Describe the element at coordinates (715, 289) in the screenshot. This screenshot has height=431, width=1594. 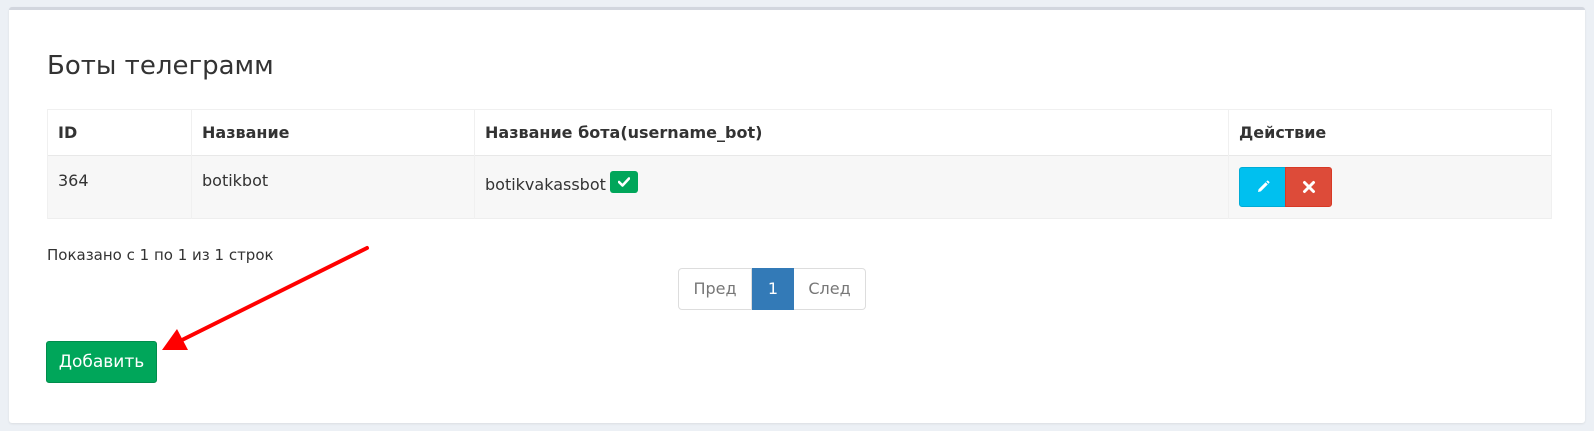
I see `pagination-prev: Пред` at that location.